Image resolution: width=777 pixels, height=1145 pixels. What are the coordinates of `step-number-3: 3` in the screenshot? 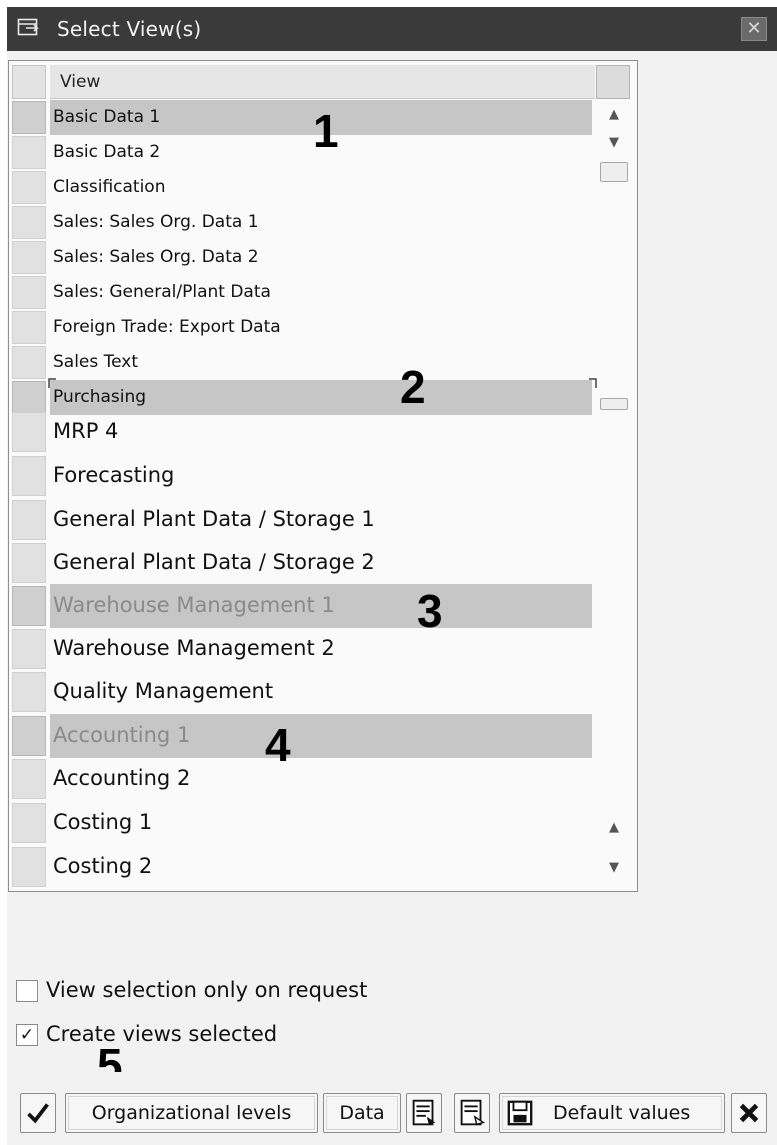 It's located at (430, 611).